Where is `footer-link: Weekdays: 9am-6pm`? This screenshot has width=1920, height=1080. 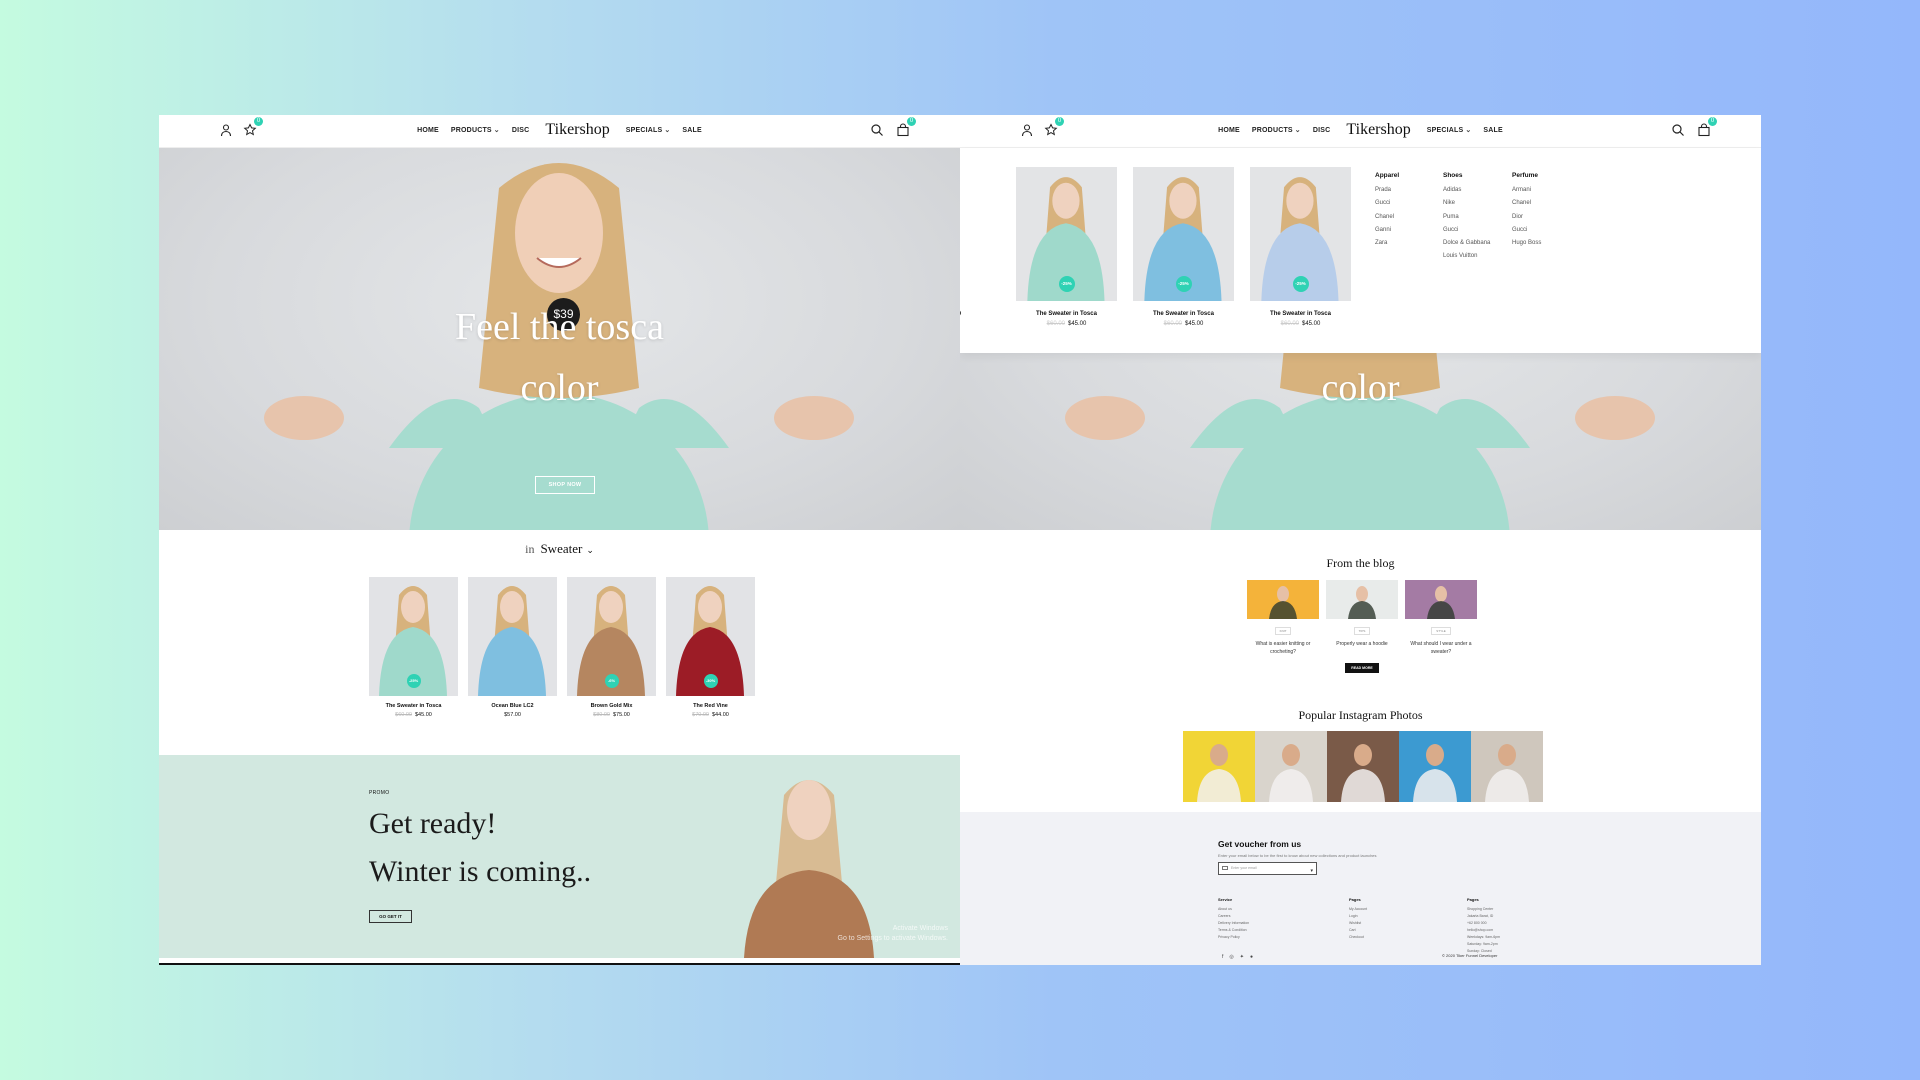 footer-link: Weekdays: 9am-6pm is located at coordinates (1484, 937).